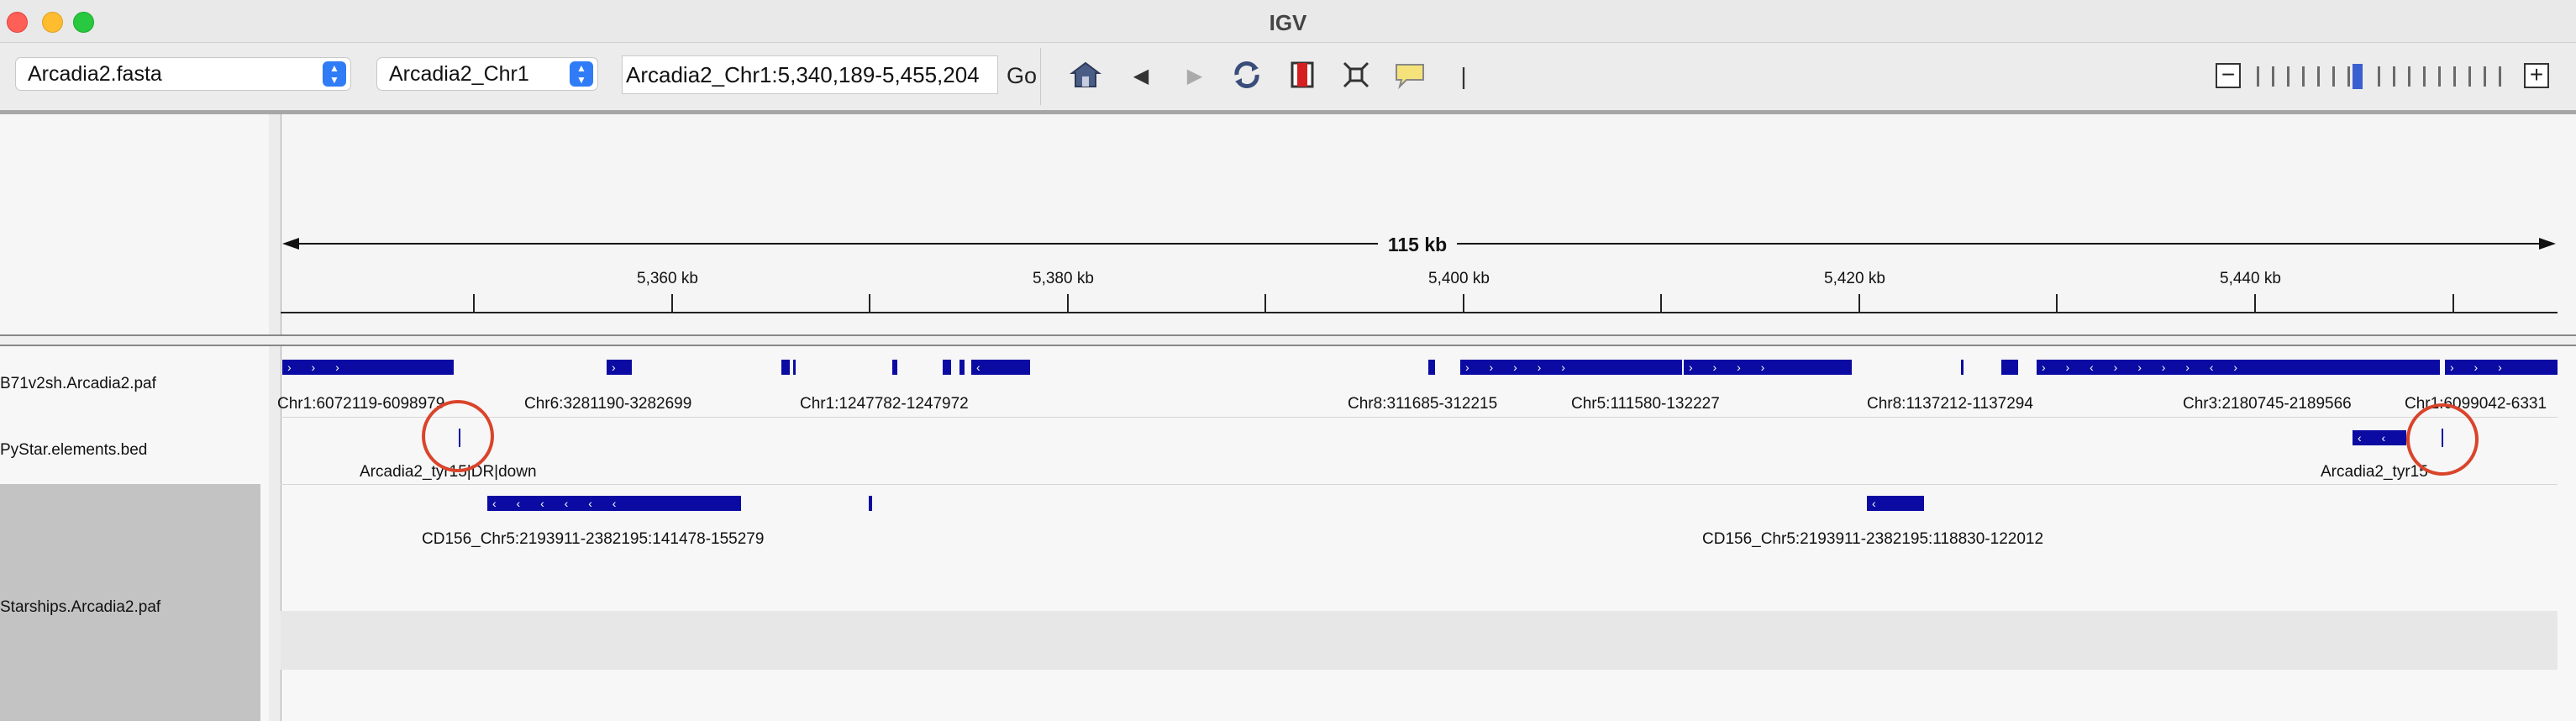 The width and height of the screenshot is (2576, 721). I want to click on track-stripe, so click(1419, 640).